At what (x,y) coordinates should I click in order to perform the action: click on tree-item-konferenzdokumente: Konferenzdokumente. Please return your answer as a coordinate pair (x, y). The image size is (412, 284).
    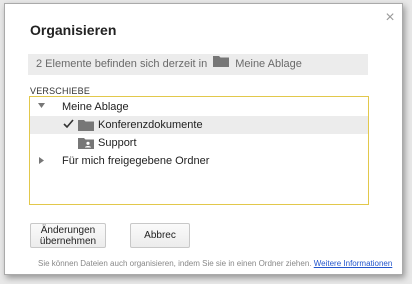
    Looking at the image, I should click on (199, 125).